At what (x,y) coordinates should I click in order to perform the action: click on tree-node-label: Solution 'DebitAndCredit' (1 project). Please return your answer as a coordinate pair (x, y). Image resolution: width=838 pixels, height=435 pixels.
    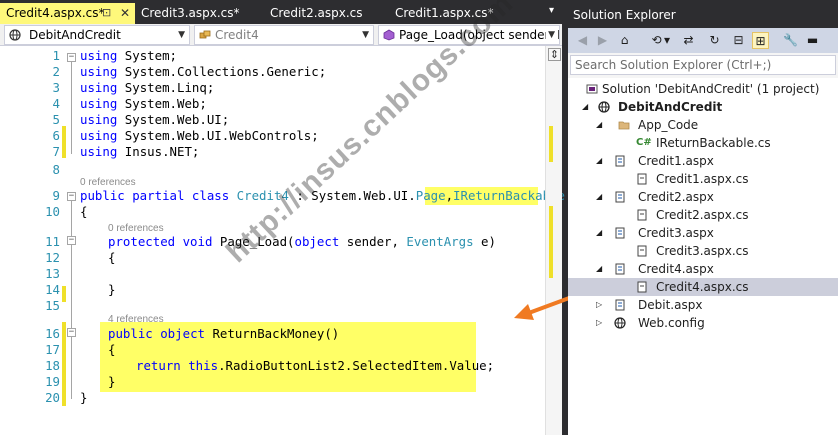
    Looking at the image, I should click on (711, 89).